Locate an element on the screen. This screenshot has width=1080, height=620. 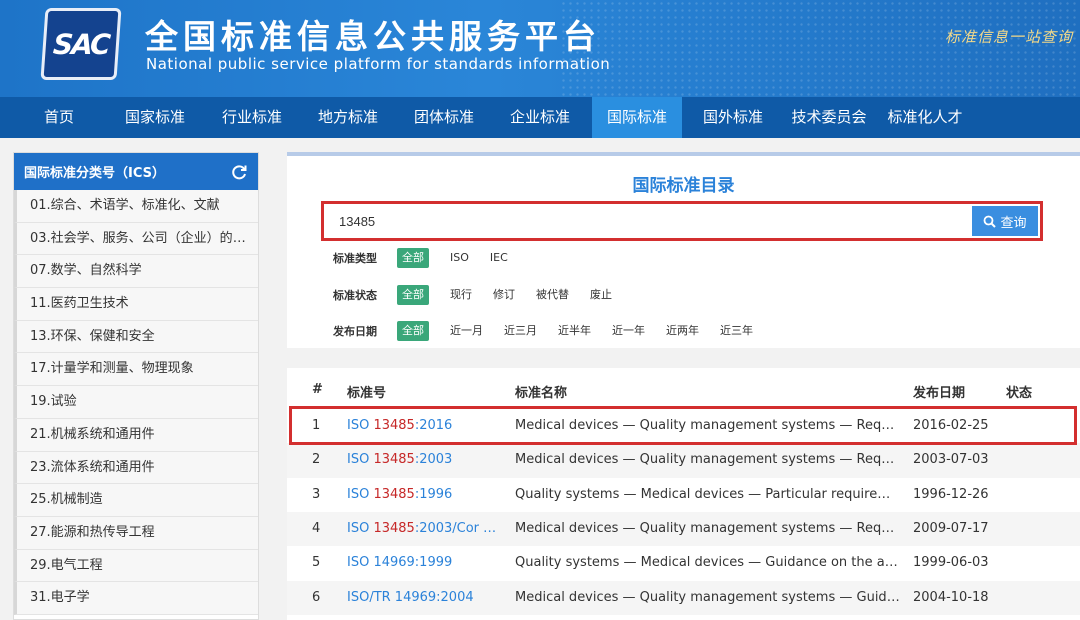
slogan: 标准信息一站查询 is located at coordinates (1009, 37).